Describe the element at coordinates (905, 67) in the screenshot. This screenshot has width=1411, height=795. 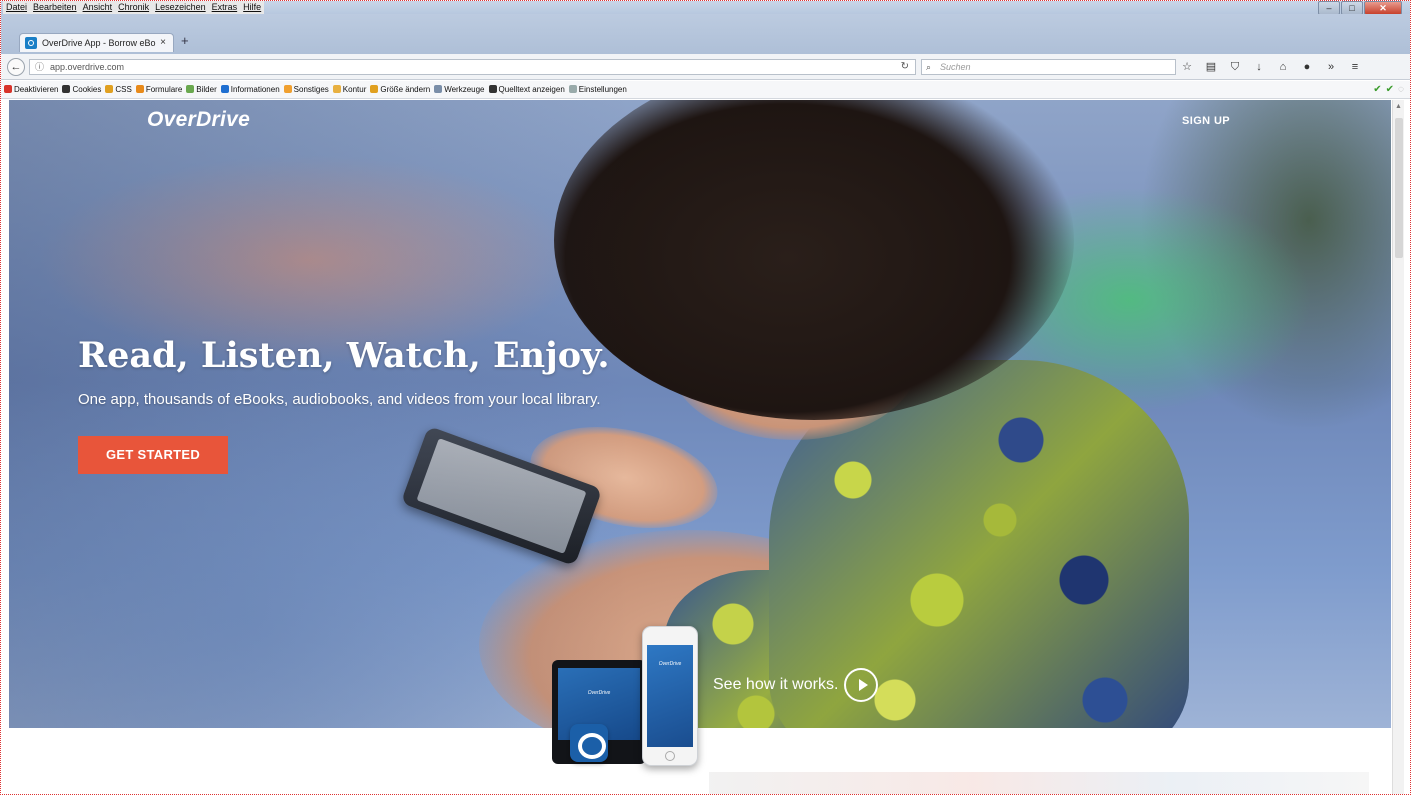
I see `reload-icon: ↻` at that location.